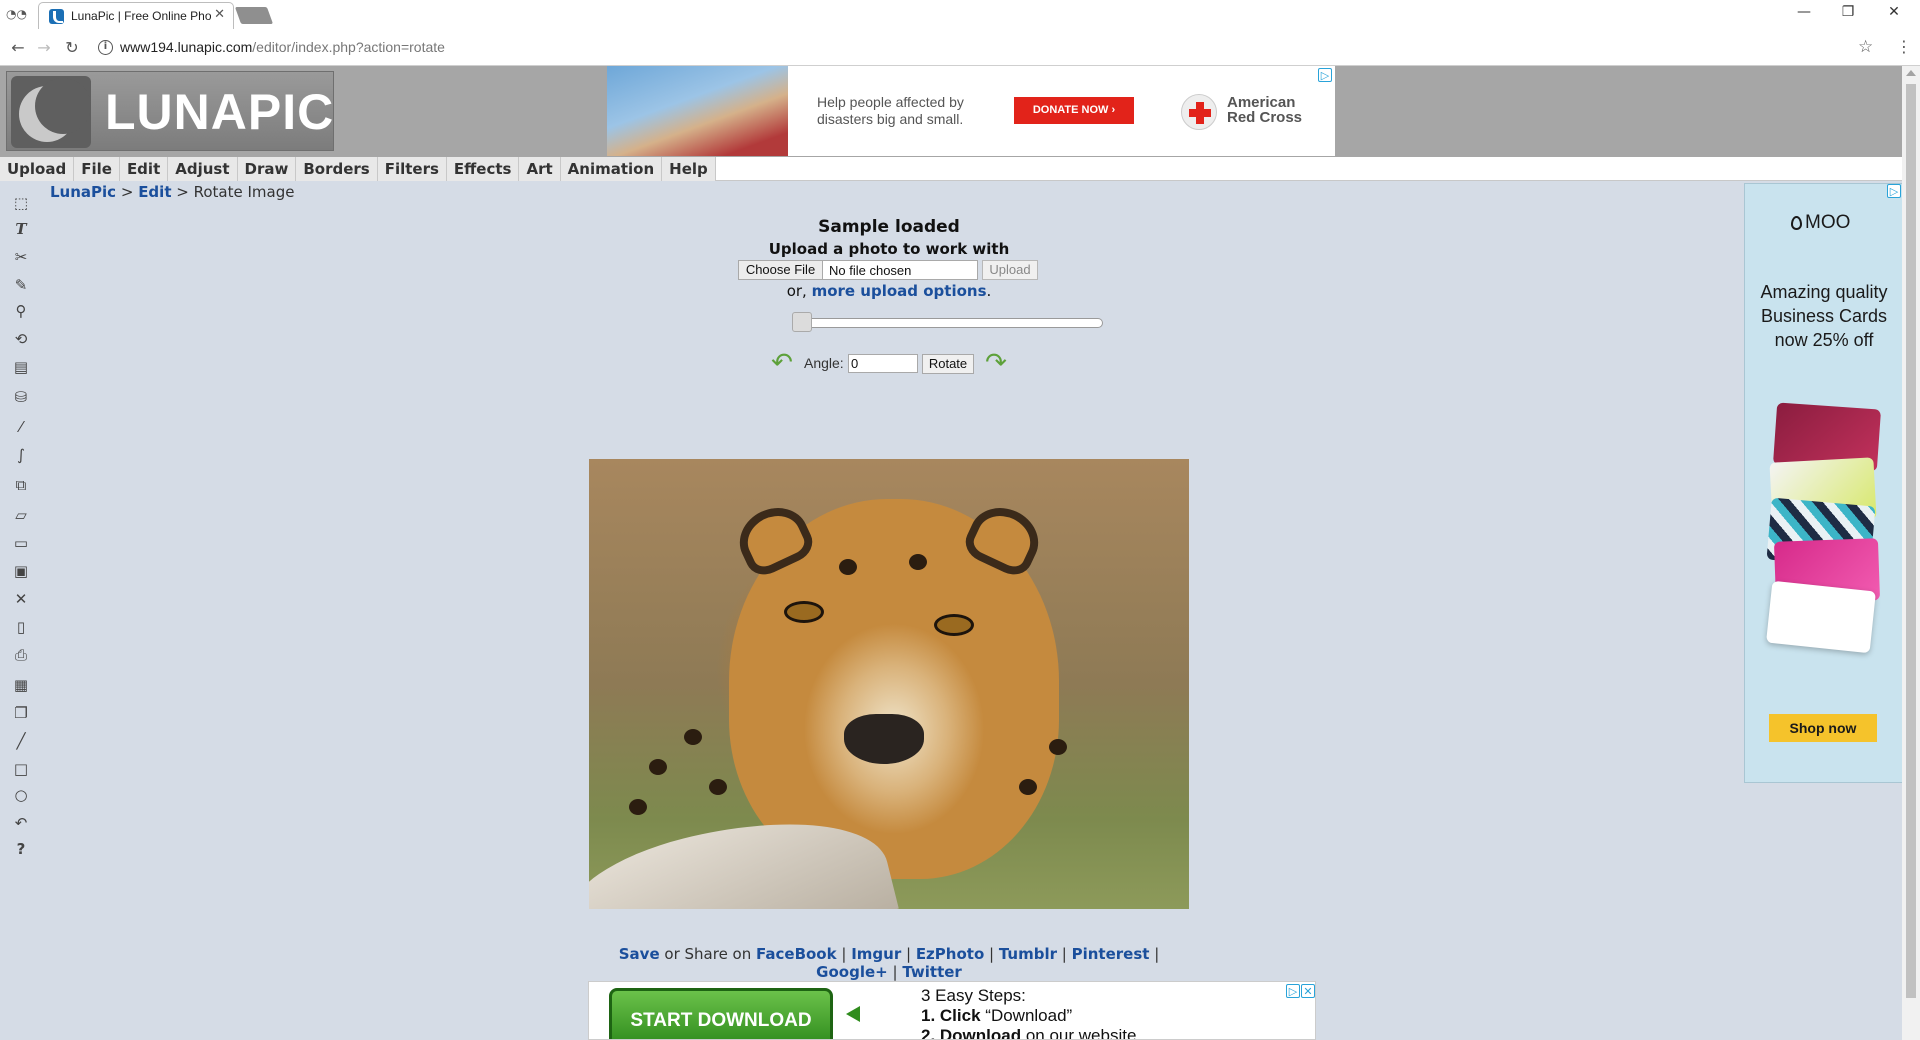  What do you see at coordinates (21, 427) in the screenshot?
I see `eyedropper-icon: ⁄` at bounding box center [21, 427].